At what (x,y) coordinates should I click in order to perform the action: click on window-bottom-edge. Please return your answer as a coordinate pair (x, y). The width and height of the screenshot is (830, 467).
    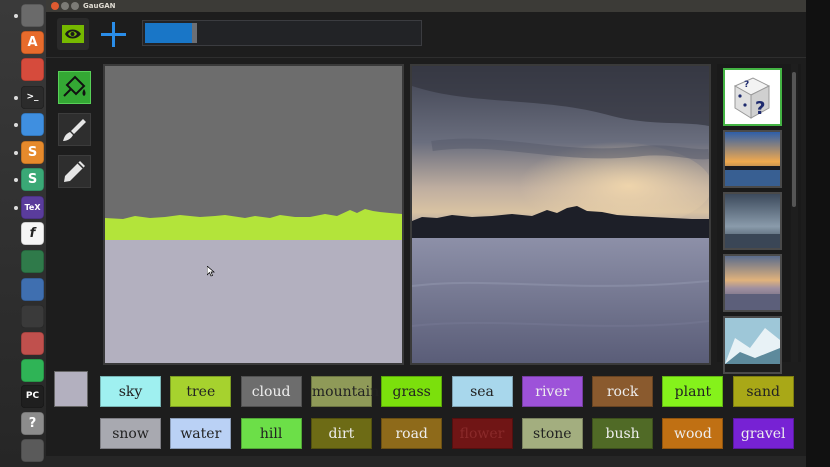
    Looking at the image, I should click on (426, 461).